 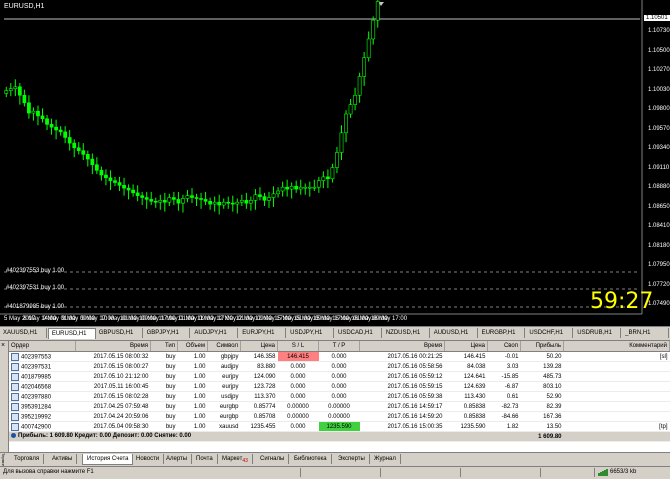 I want to click on terminal-tab-label: Алерты, so click(x=177, y=459).